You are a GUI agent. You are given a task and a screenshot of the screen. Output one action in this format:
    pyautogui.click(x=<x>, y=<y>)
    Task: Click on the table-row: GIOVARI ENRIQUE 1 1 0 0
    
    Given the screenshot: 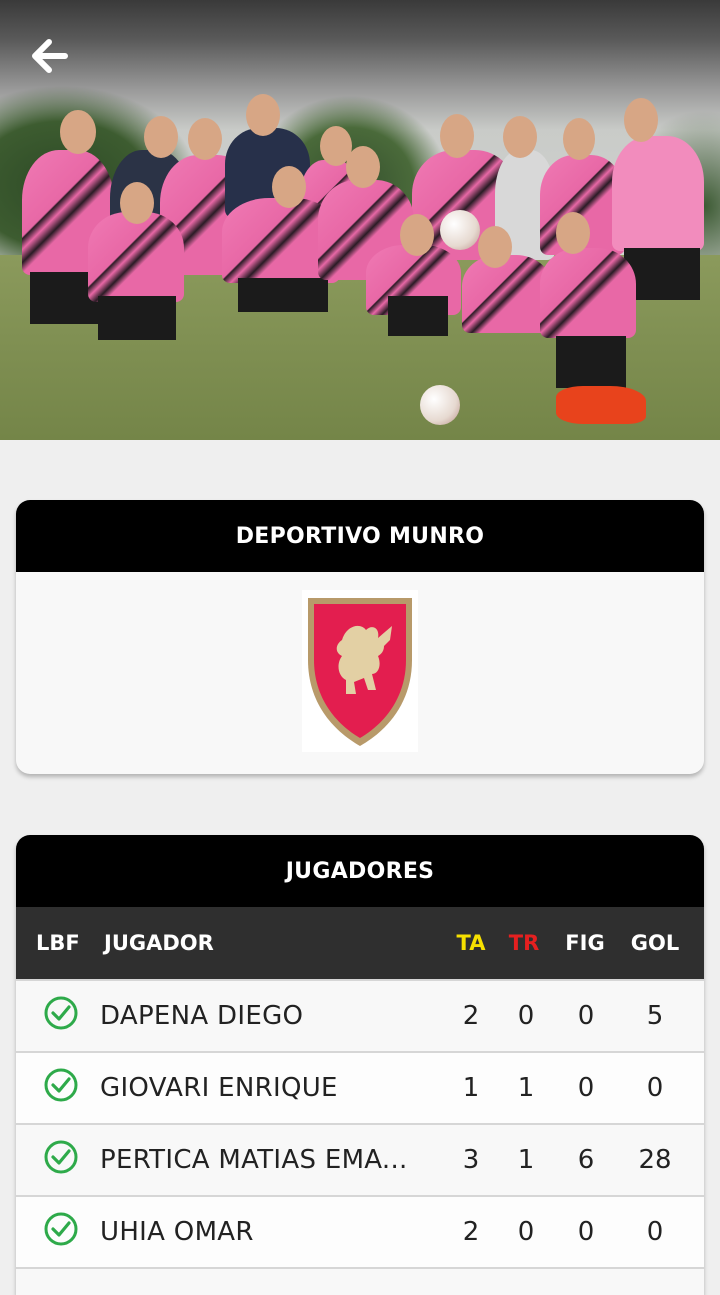 What is the action you would take?
    pyautogui.click(x=360, y=1087)
    